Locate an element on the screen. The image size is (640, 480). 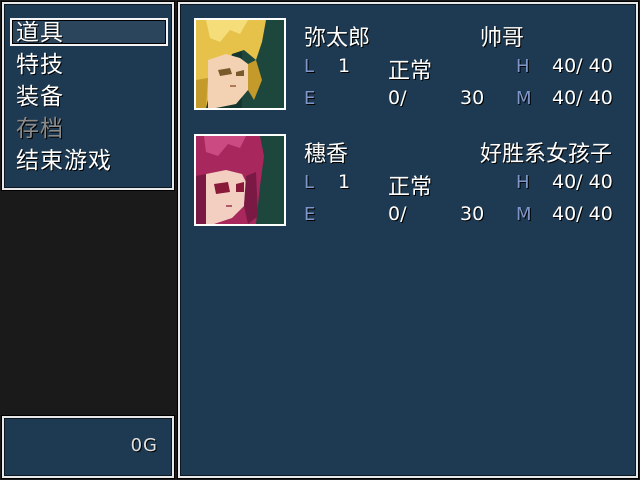
command-window: 道具 特技 装备 存档 结束游戏 is located at coordinates (88, 96).